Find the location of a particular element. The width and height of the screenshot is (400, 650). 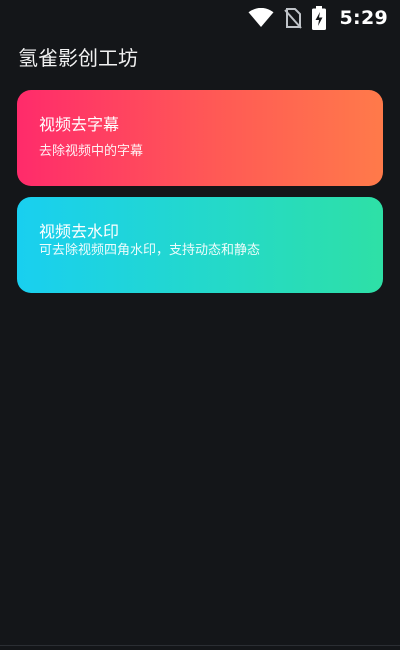

no-sim-icon is located at coordinates (292, 18).